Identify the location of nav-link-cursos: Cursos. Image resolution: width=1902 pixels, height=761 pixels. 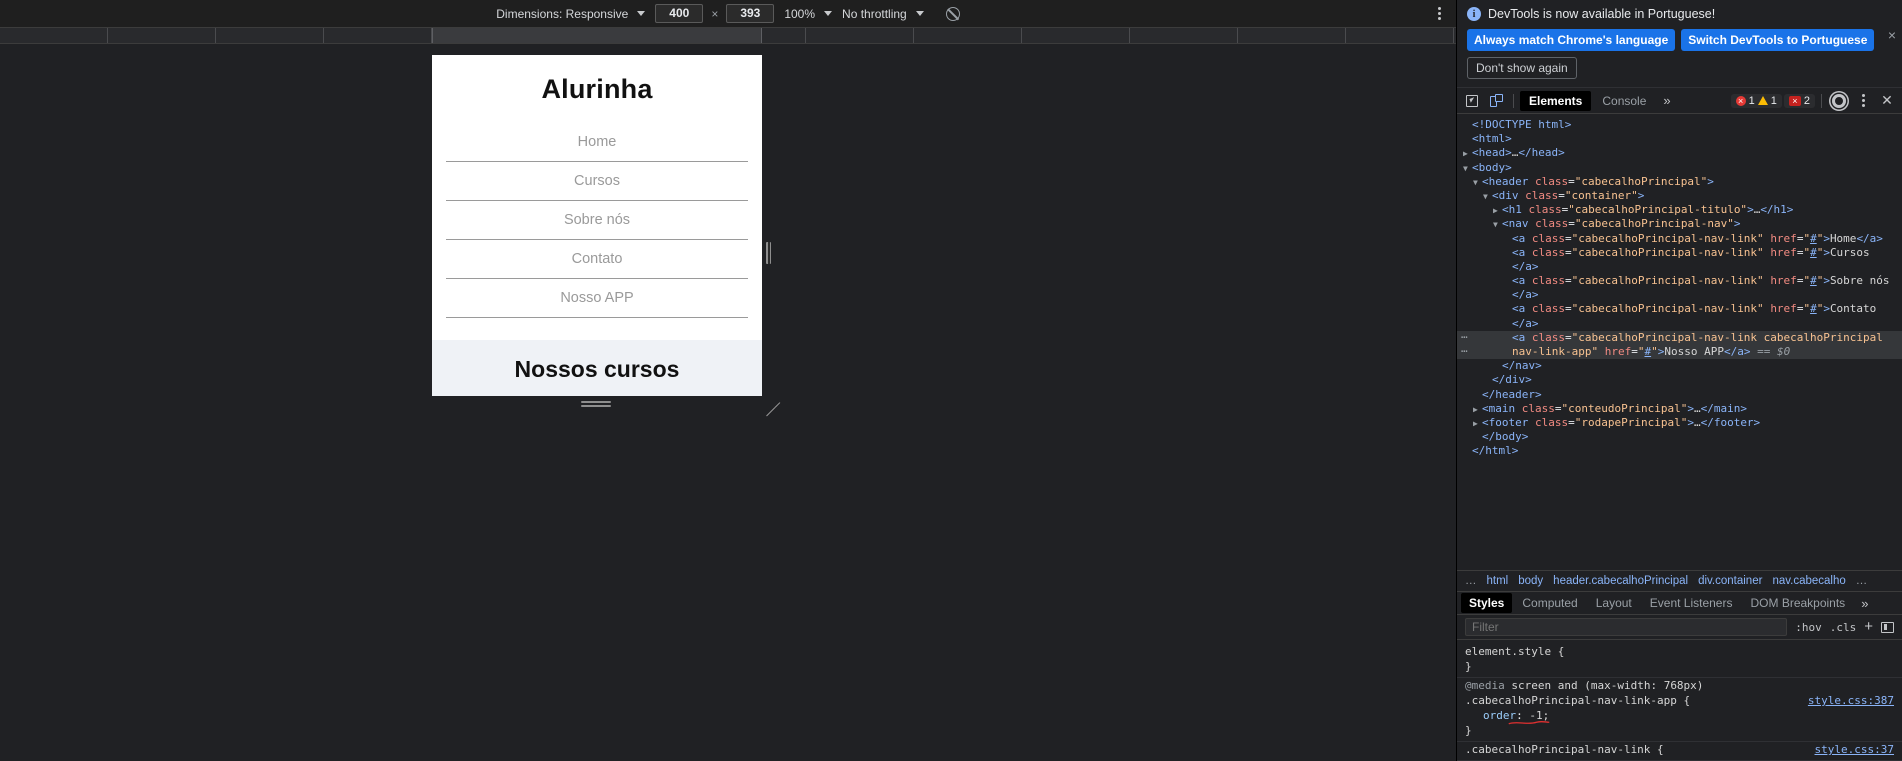
(597, 181).